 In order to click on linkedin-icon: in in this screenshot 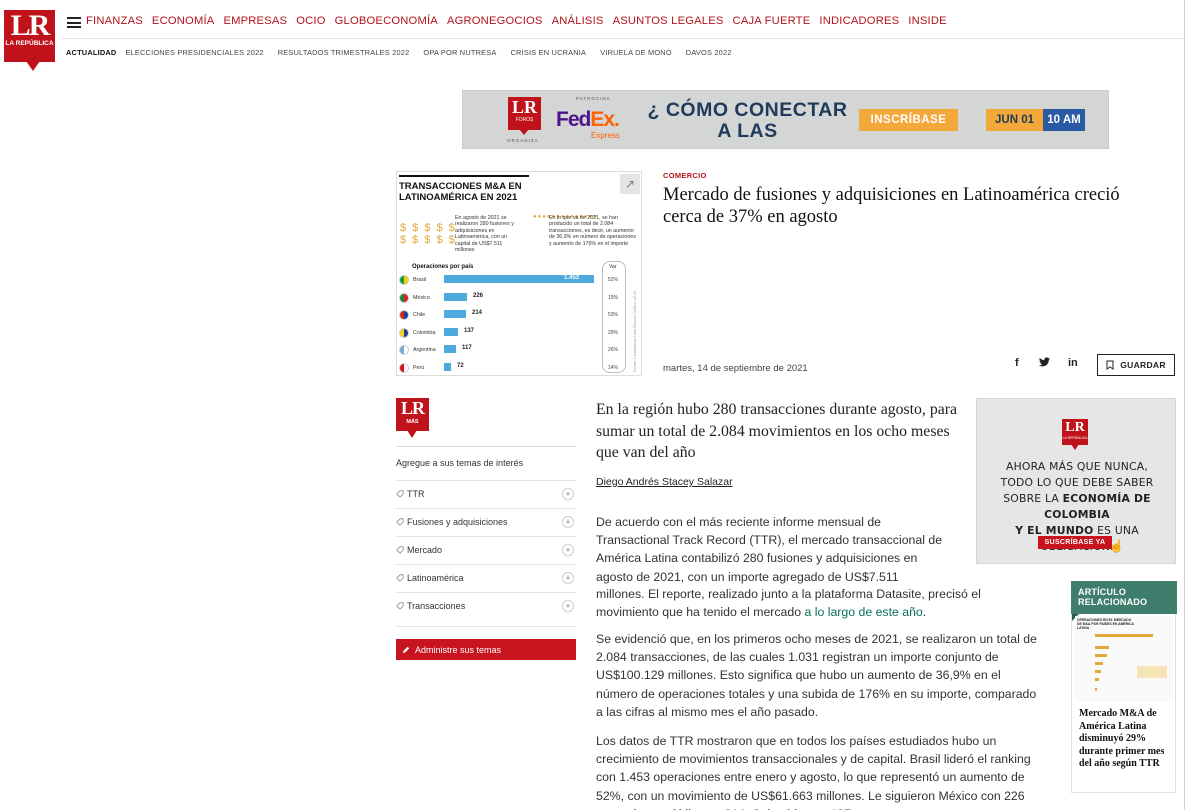, I will do `click(1073, 363)`.